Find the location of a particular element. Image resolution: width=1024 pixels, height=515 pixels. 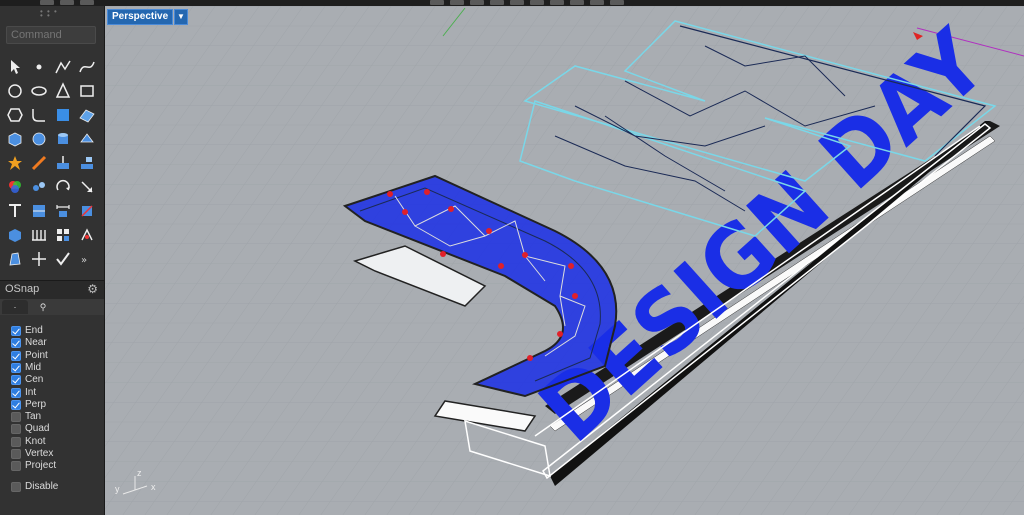

osnap-near: Near is located at coordinates (29, 343).